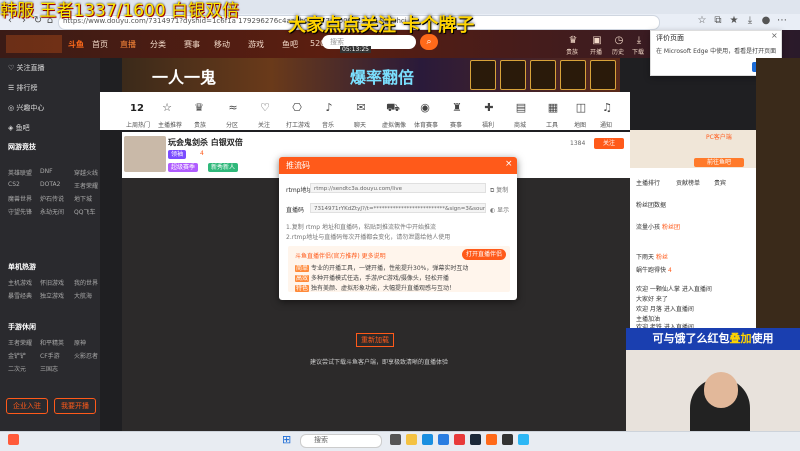 The height and width of the screenshot is (451, 800). I want to click on star-icon: ★, so click(734, 21).